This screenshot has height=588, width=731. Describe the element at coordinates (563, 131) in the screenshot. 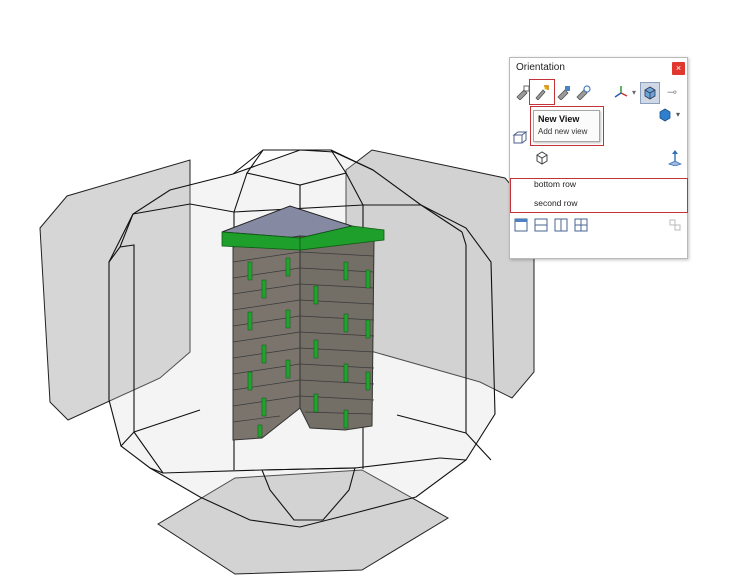

I see `tooltip-subtitle: Add new view` at that location.